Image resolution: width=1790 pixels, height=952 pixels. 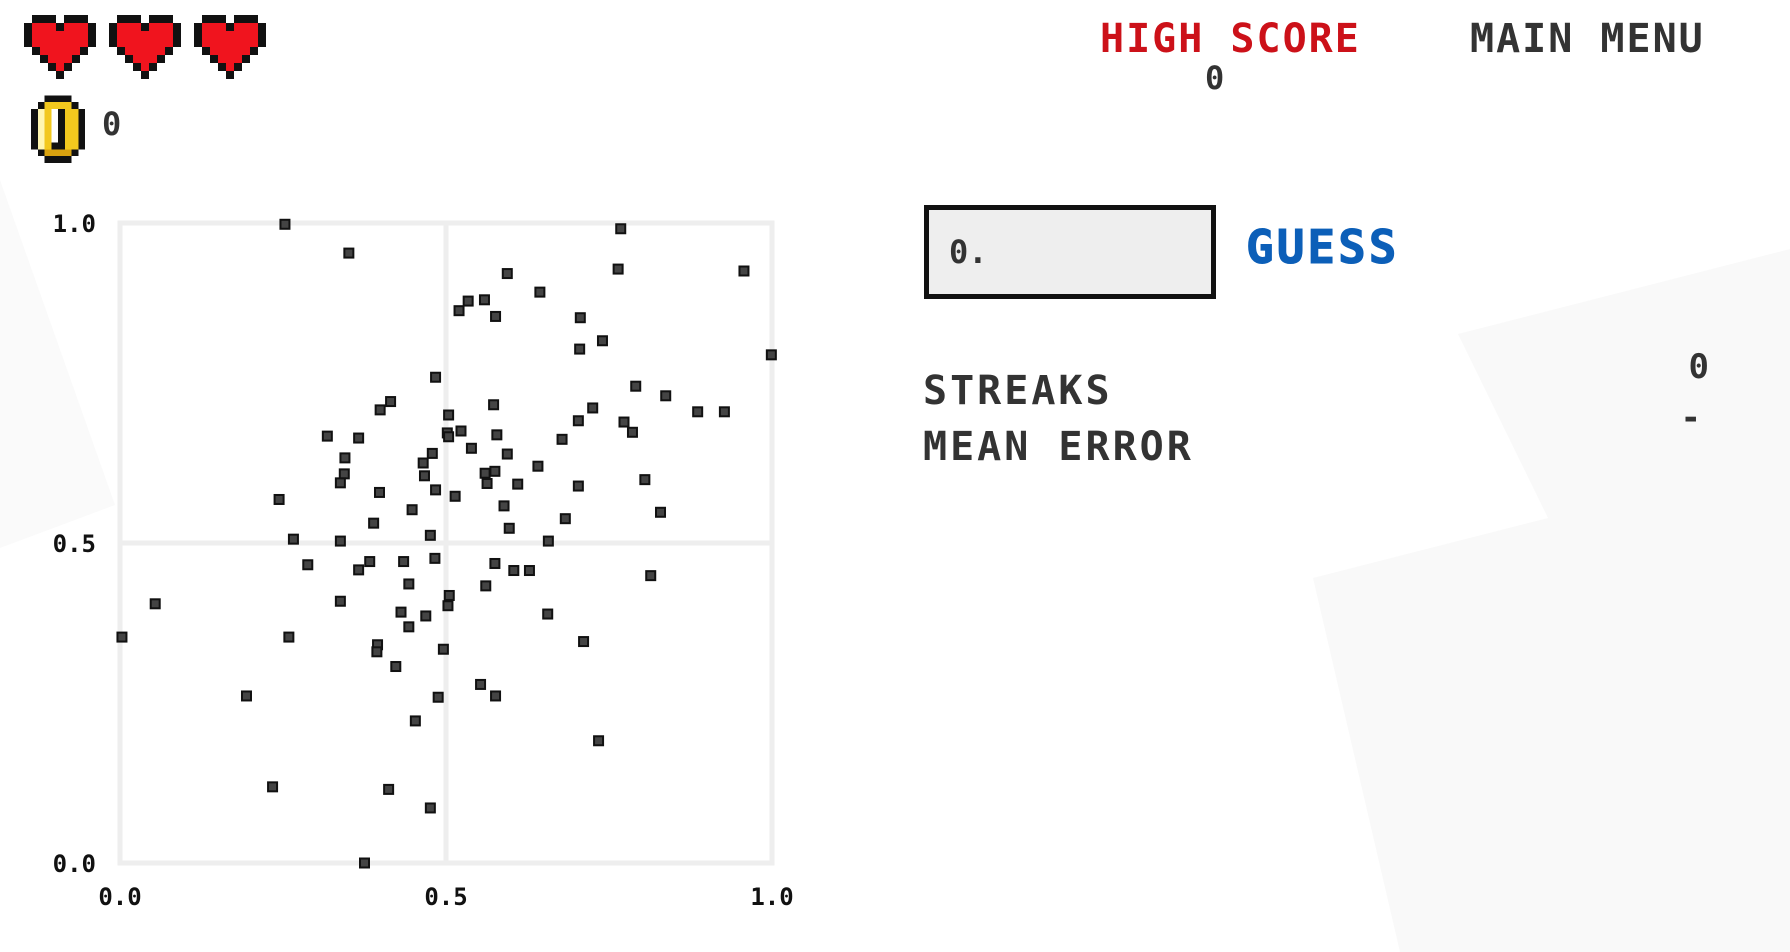 I want to click on streaks-label: STREAKS, so click(x=1018, y=391).